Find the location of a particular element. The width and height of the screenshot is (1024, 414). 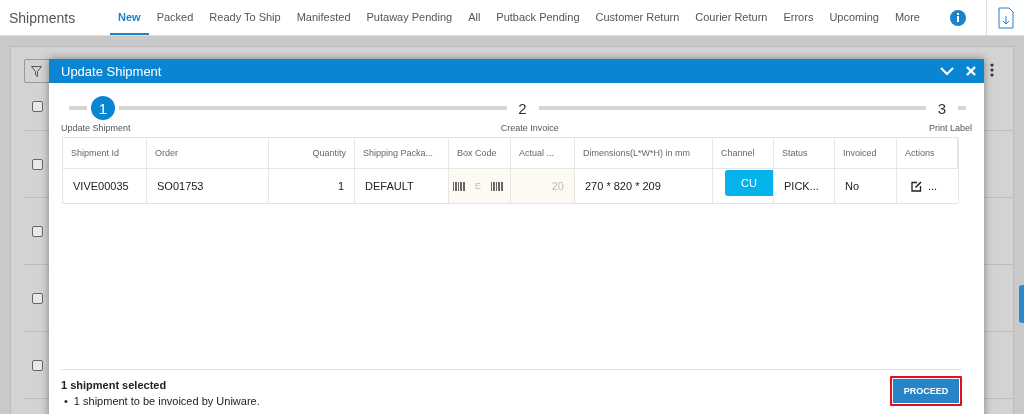

nav-tab: All is located at coordinates (474, 17).